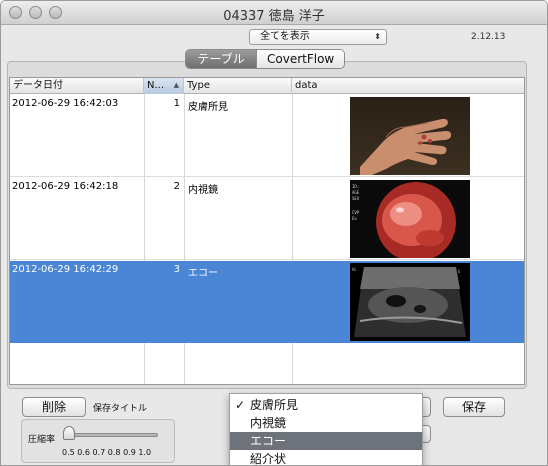 The height and width of the screenshot is (466, 548). Describe the element at coordinates (268, 441) in the screenshot. I see `menu-item-label: エコー` at that location.